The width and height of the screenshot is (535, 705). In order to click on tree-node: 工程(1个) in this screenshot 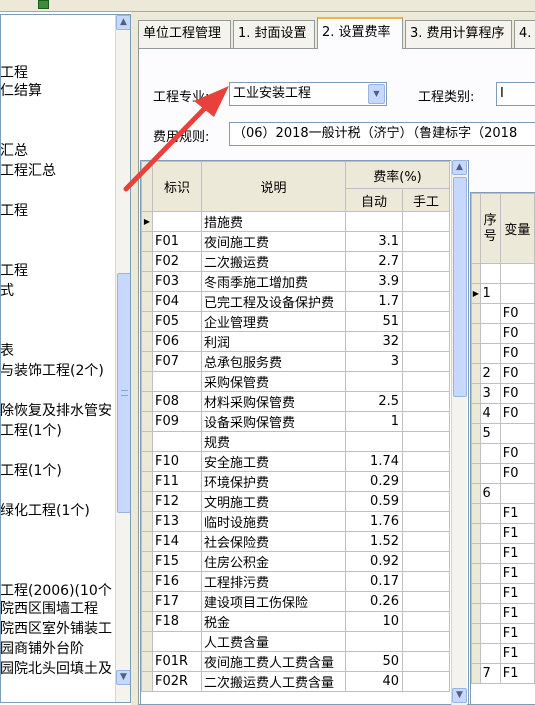, I will do `click(31, 471)`.